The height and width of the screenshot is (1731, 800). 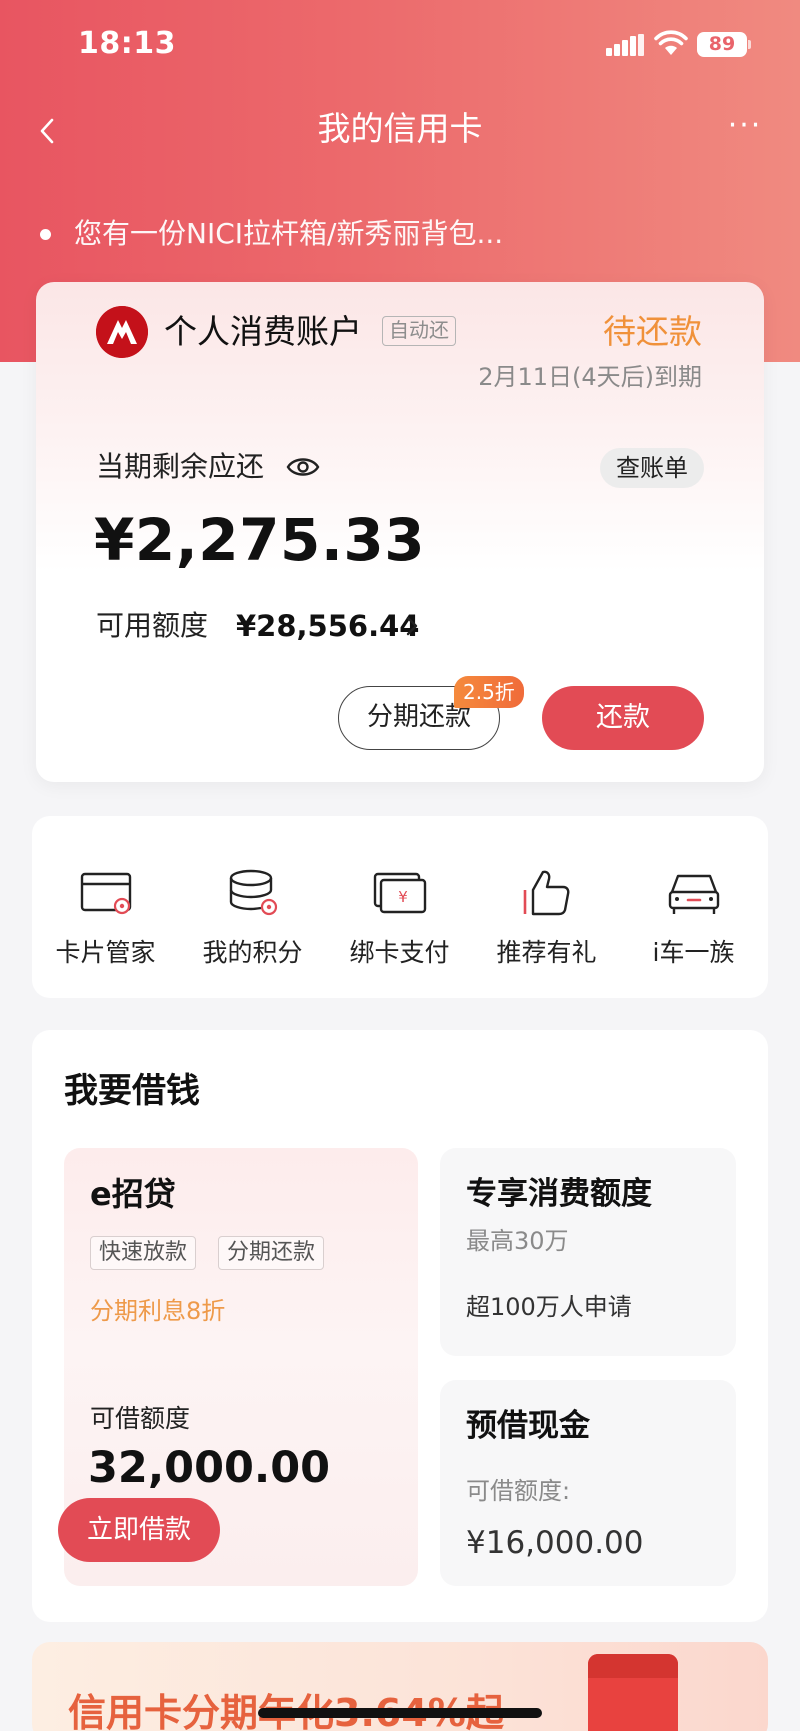 I want to click on eye-icon, so click(x=303, y=467).